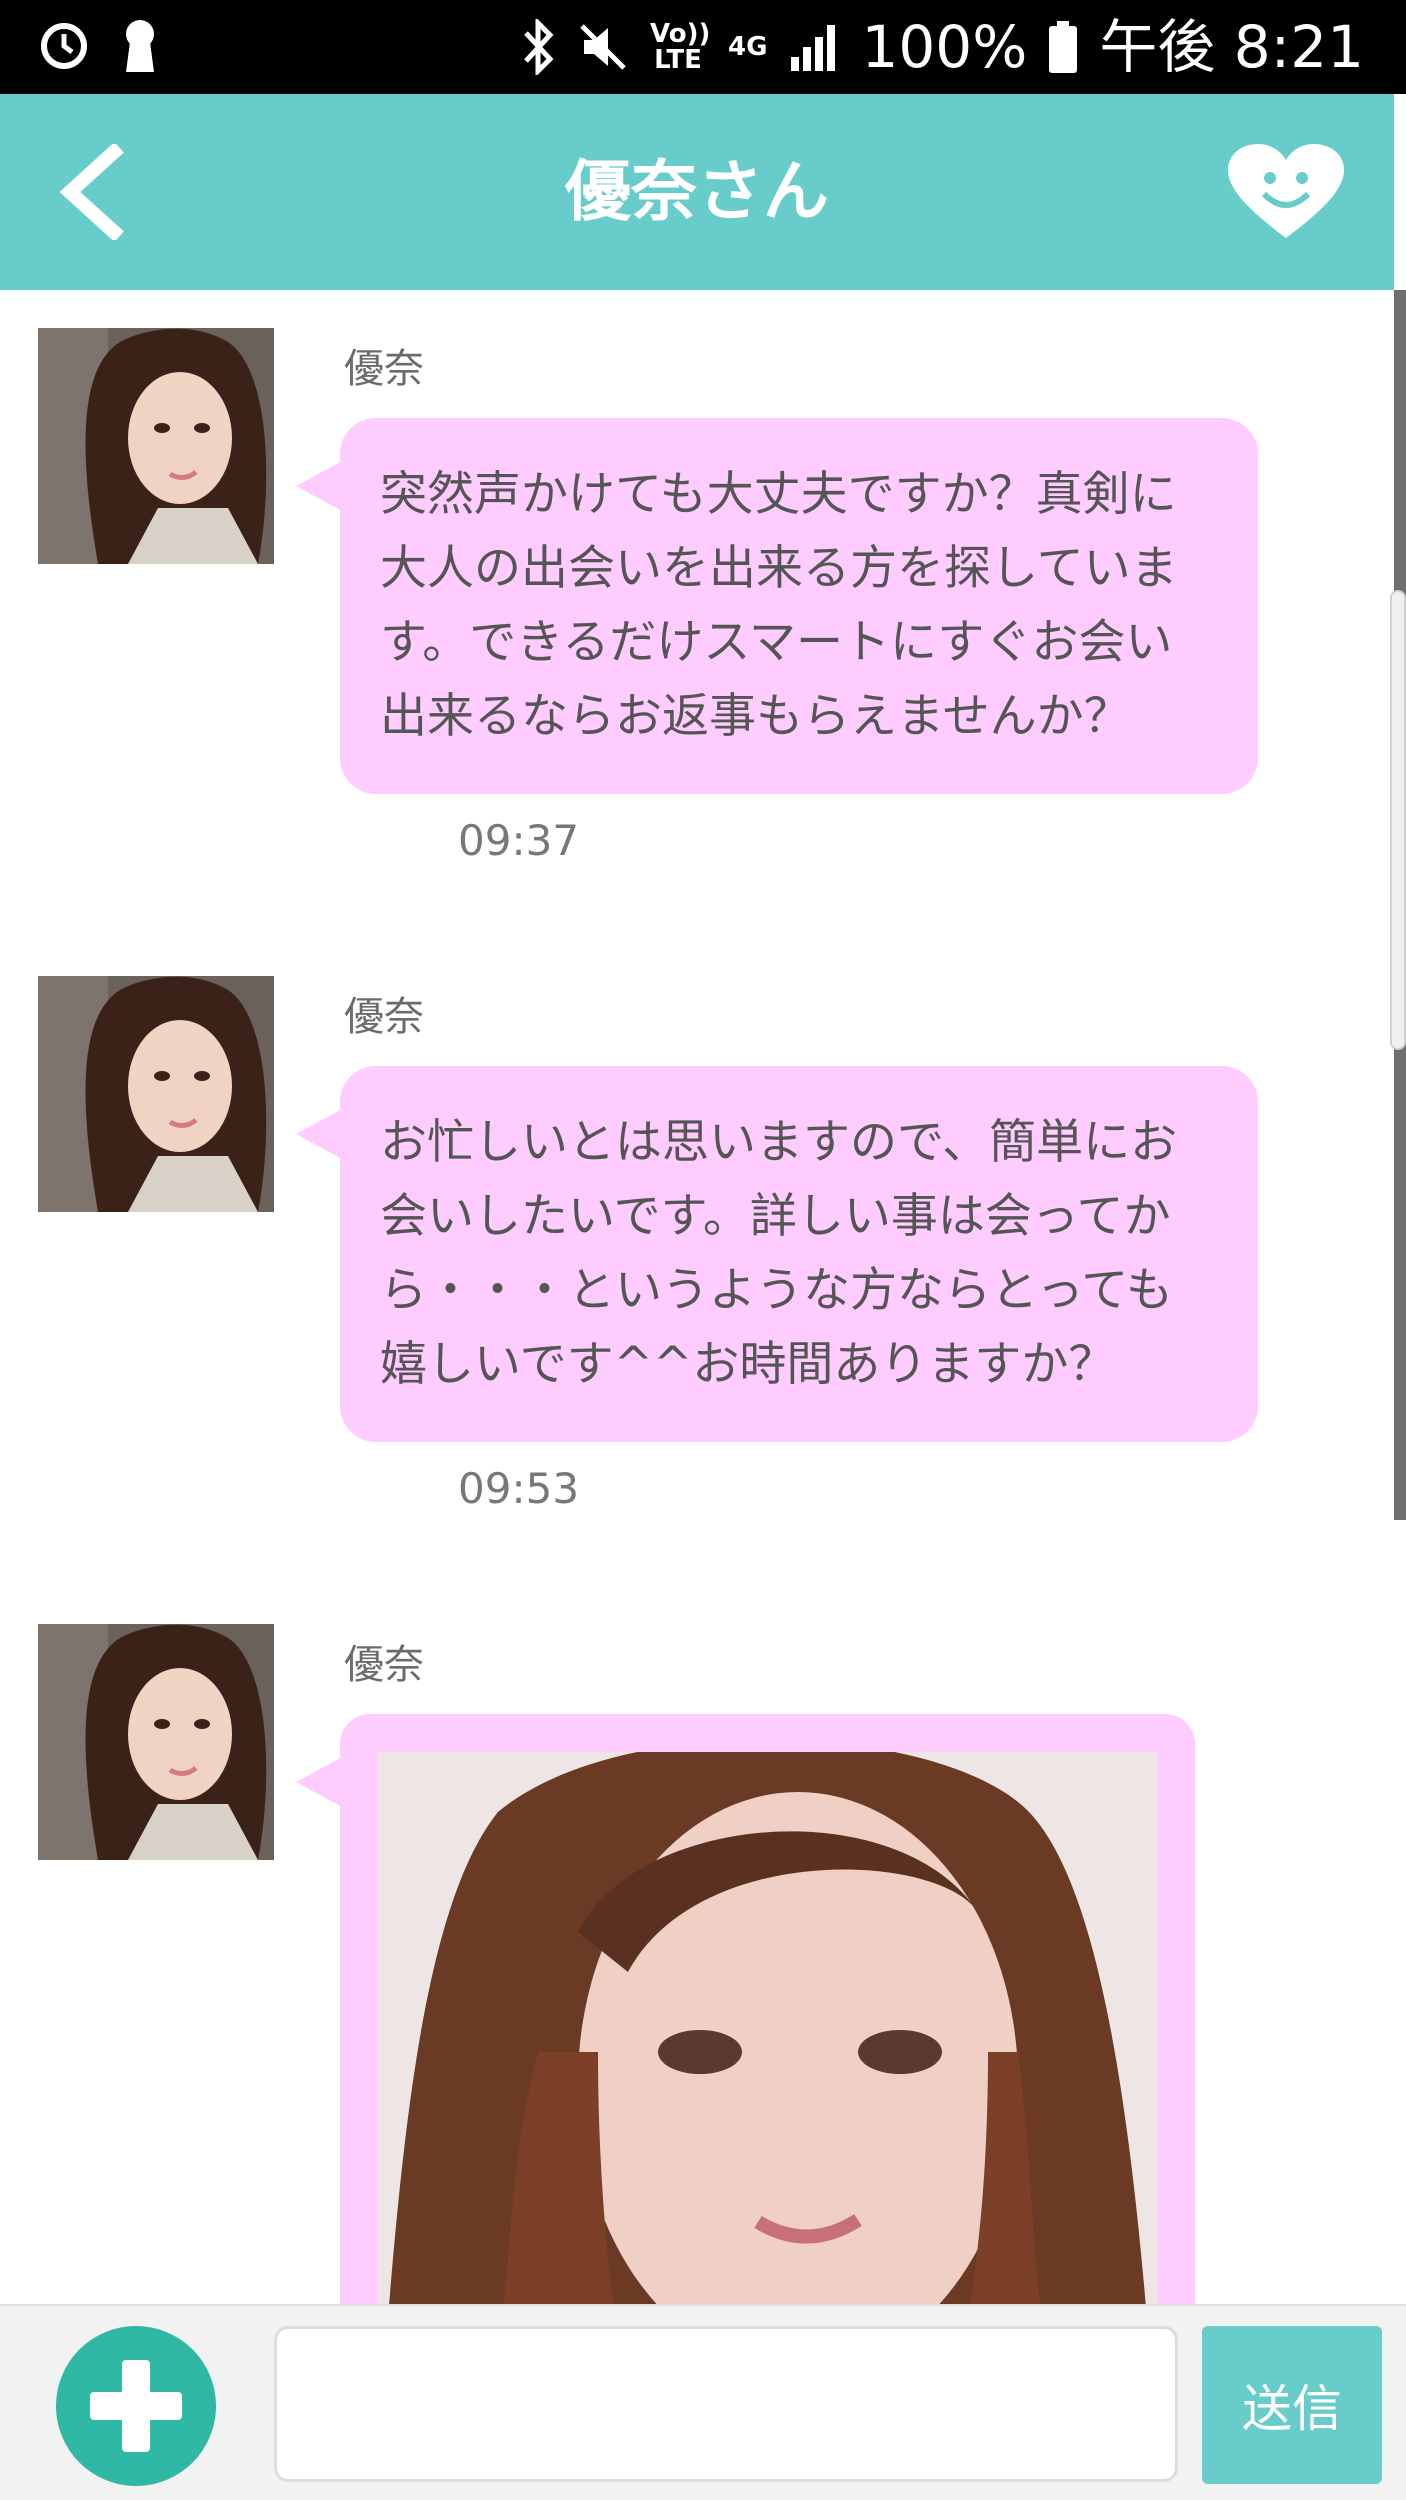  What do you see at coordinates (748, 47) in the screenshot?
I see `network-type-label: 4G` at bounding box center [748, 47].